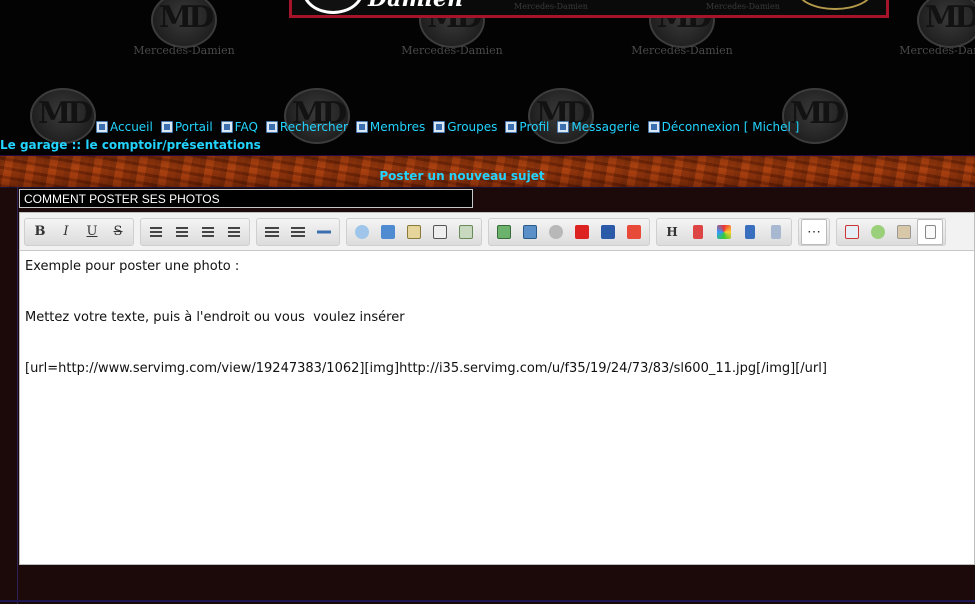 The height and width of the screenshot is (604, 975). I want to click on spoiler-button, so click(414, 232).